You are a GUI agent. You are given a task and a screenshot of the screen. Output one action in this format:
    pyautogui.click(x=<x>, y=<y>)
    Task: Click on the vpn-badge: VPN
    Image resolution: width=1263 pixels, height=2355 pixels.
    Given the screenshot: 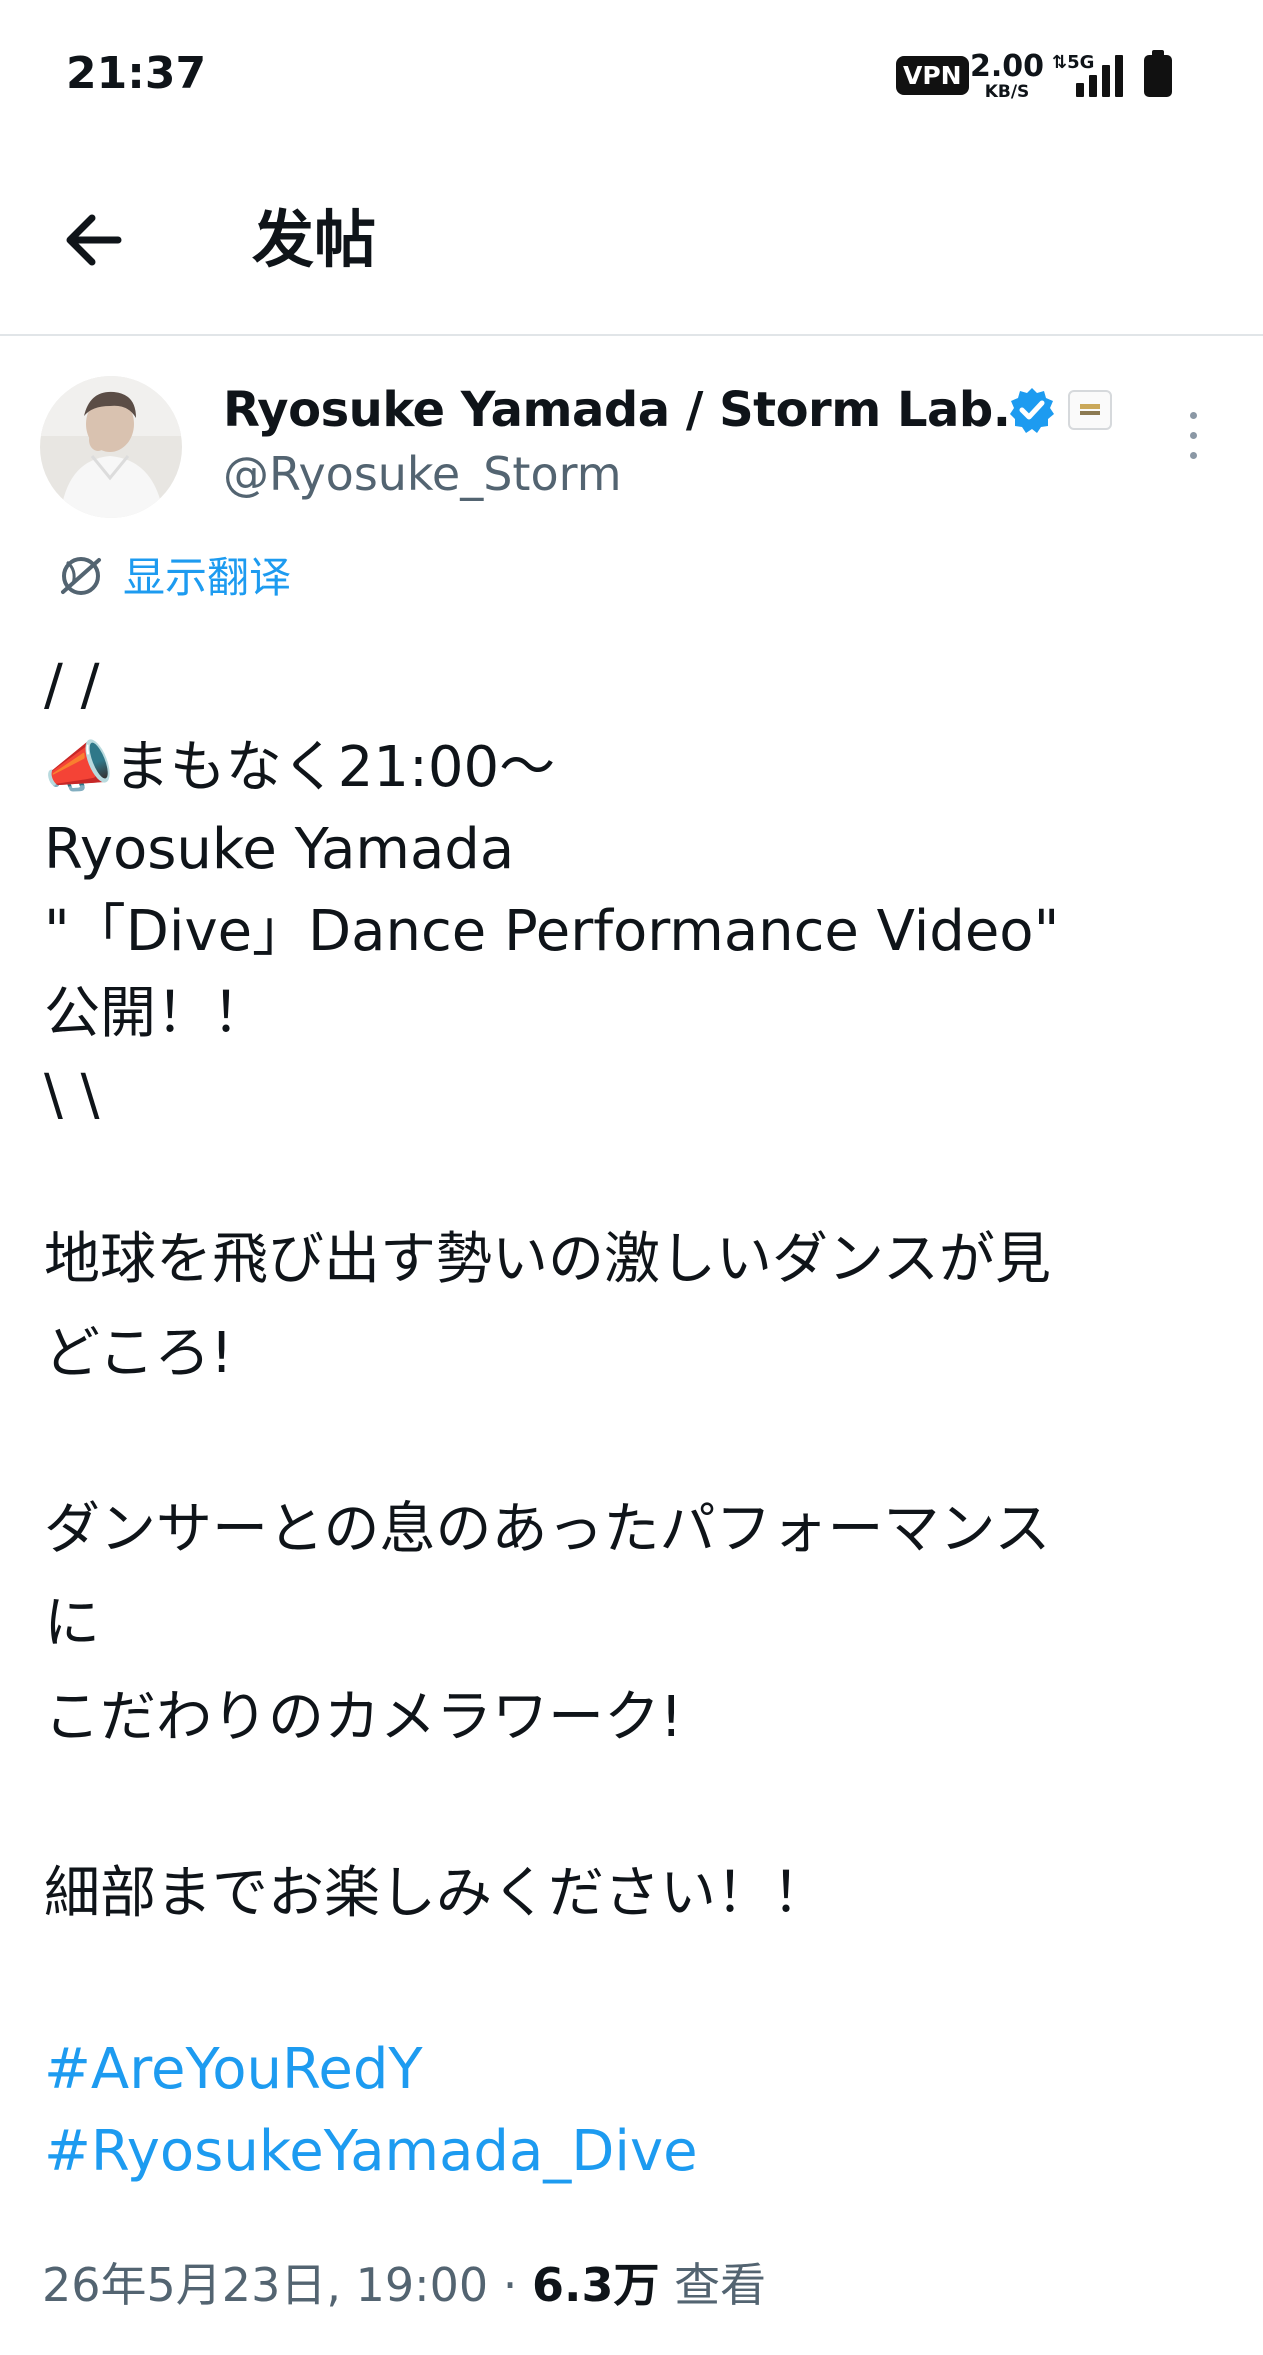 What is the action you would take?
    pyautogui.click(x=932, y=75)
    